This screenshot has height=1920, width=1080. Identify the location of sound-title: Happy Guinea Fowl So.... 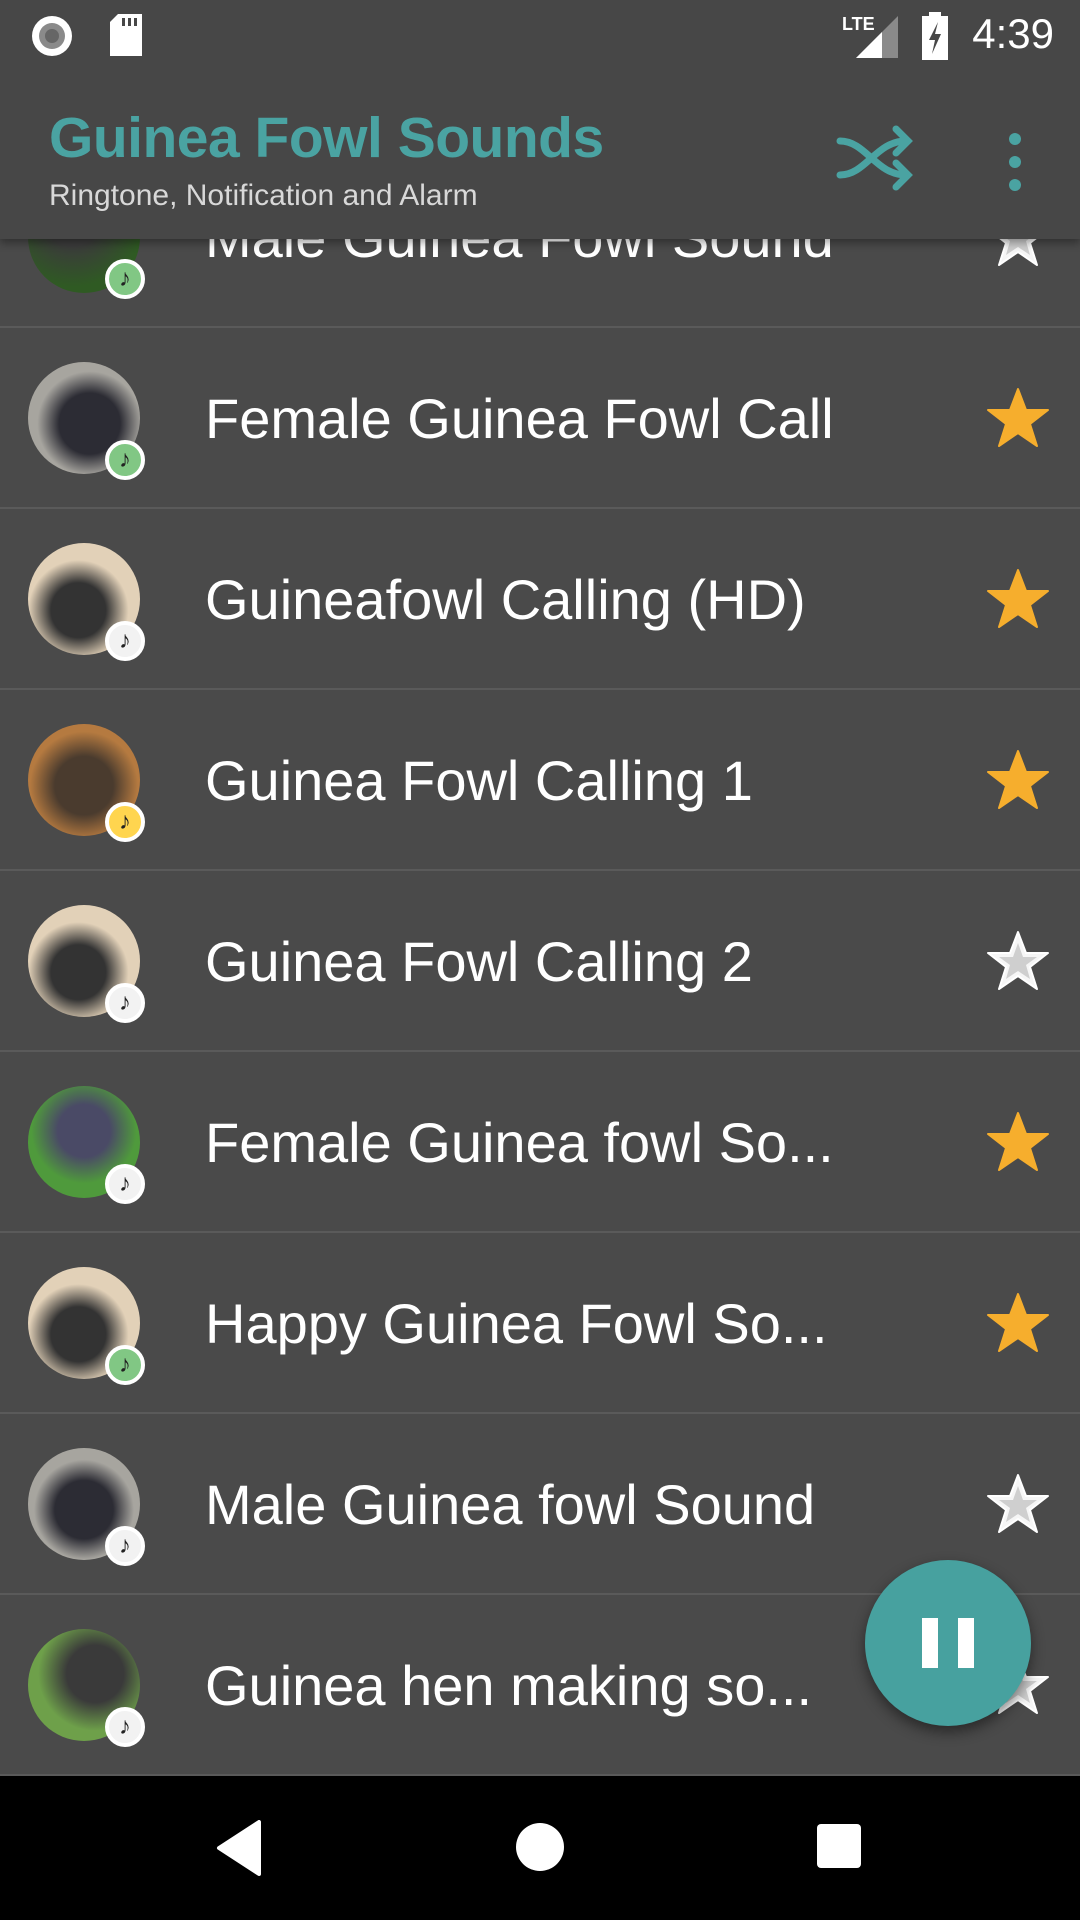
(516, 1323).